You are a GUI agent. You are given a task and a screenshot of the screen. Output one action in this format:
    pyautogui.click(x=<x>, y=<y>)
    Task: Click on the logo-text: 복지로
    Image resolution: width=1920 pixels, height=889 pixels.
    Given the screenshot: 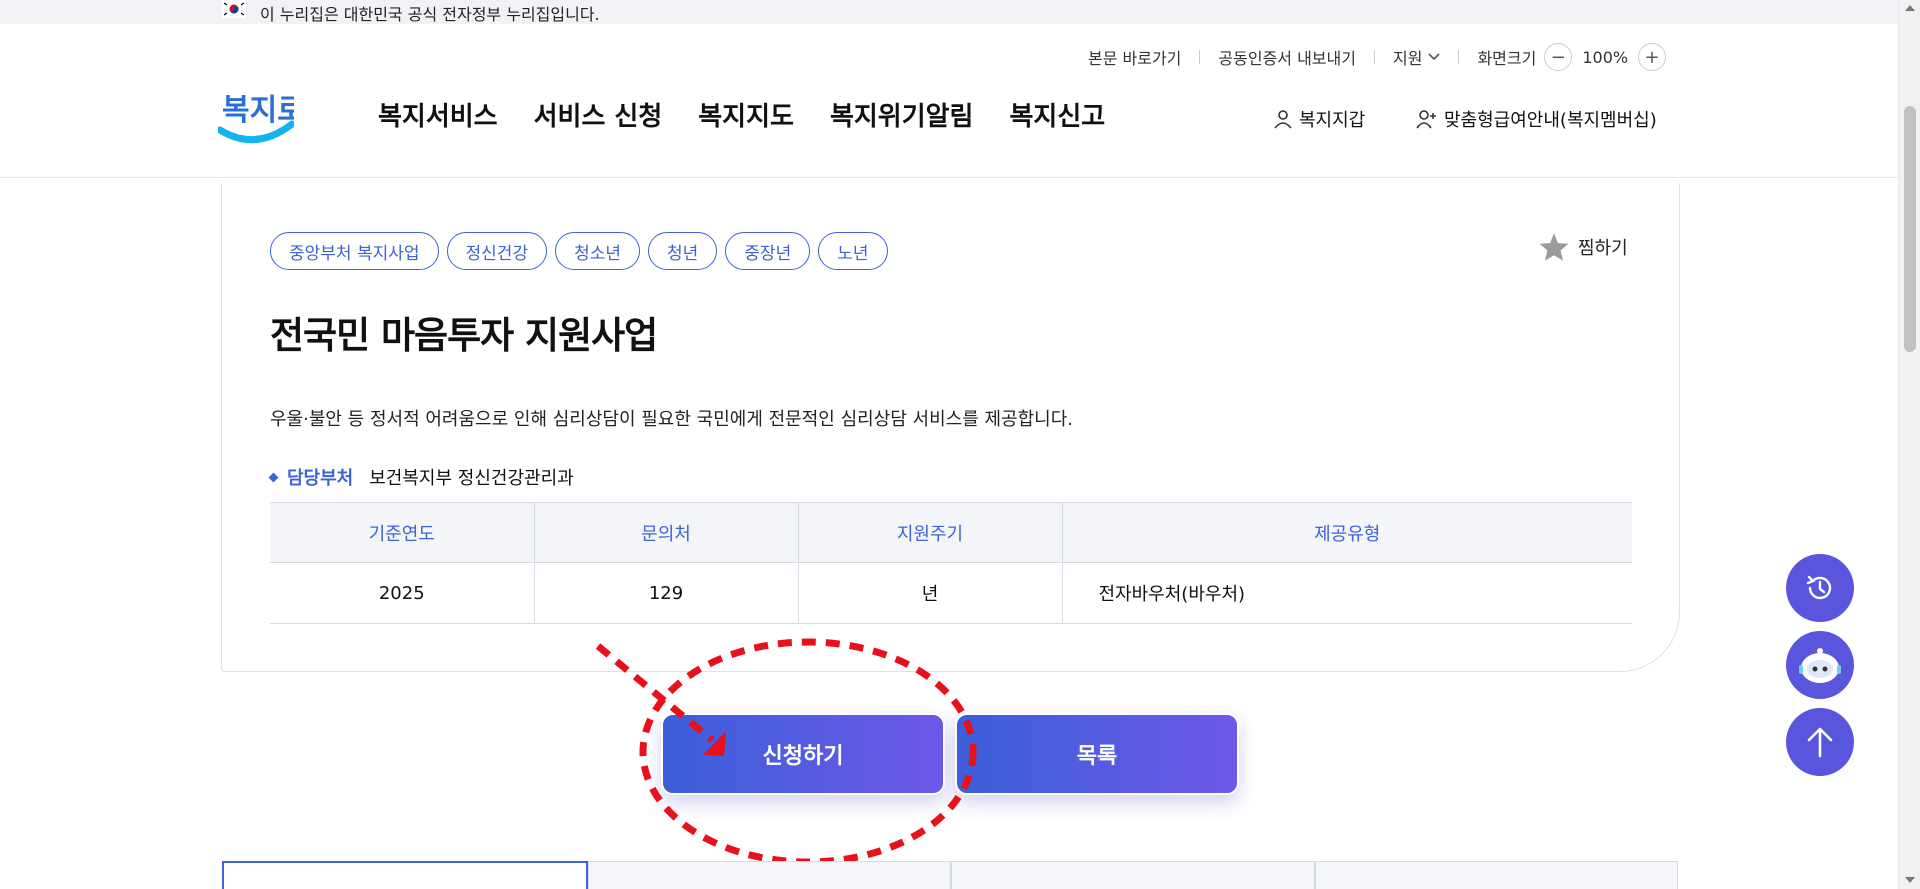 What is the action you would take?
    pyautogui.click(x=258, y=110)
    